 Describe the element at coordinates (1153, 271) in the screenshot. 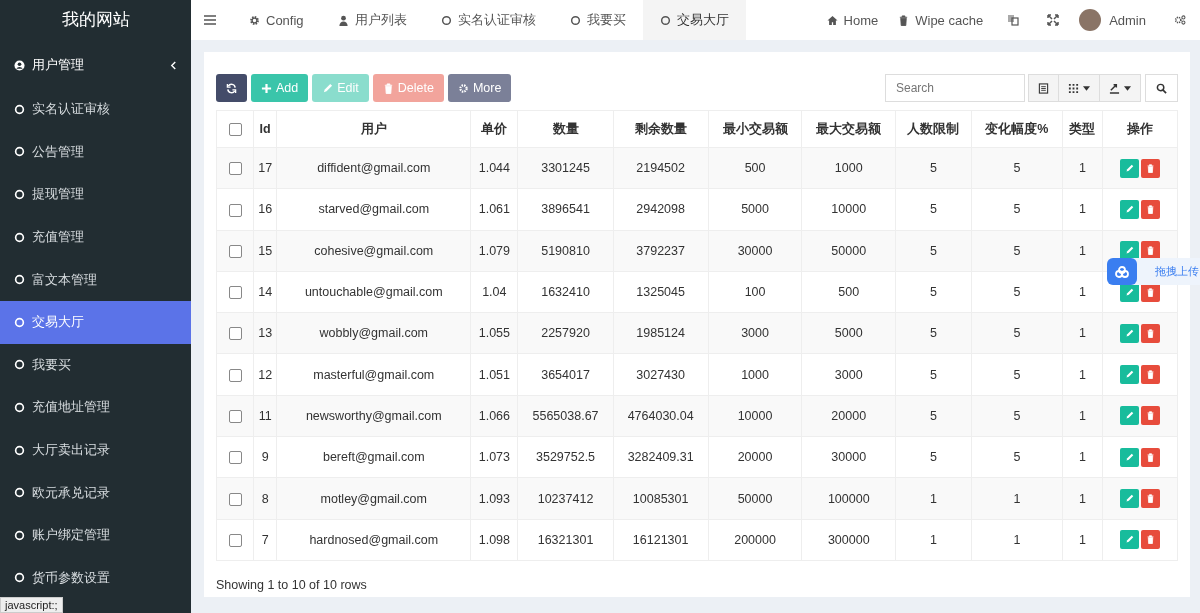

I see `upload-widget: 拖拽上传` at that location.